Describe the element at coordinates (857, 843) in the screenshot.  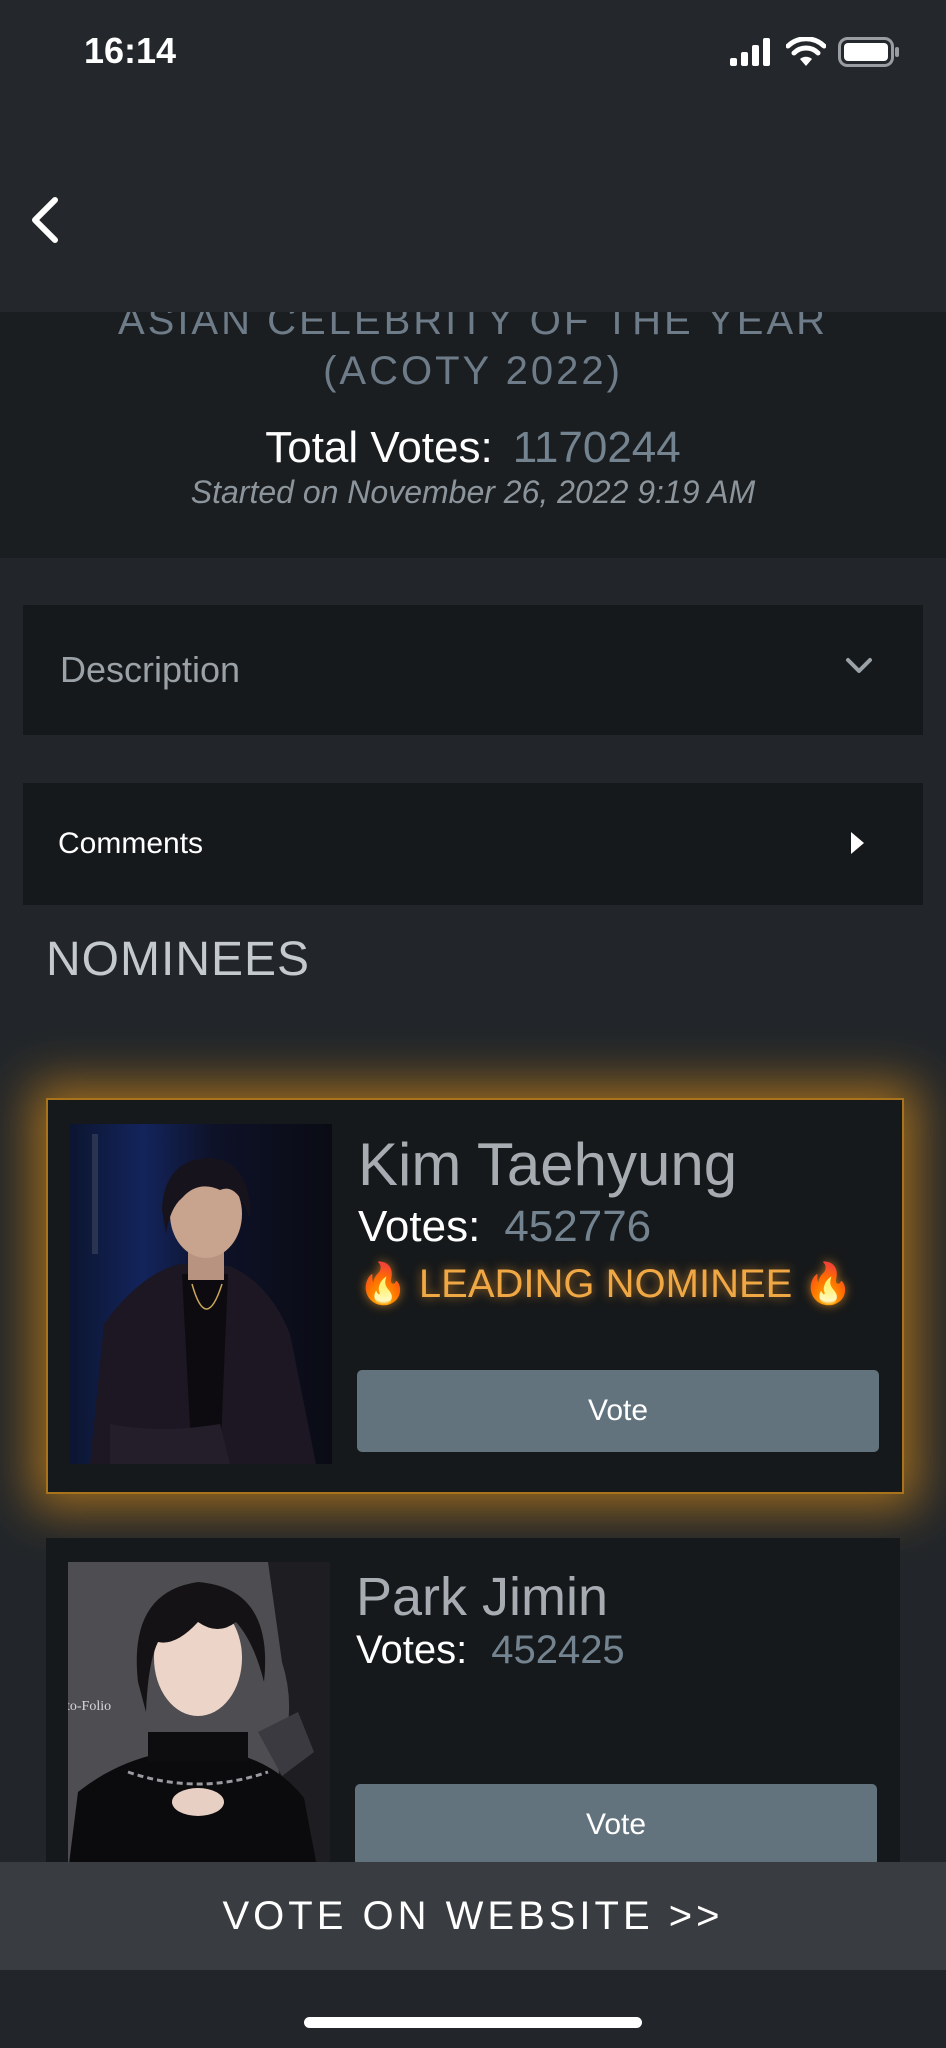
I see `caret-right-icon` at that location.